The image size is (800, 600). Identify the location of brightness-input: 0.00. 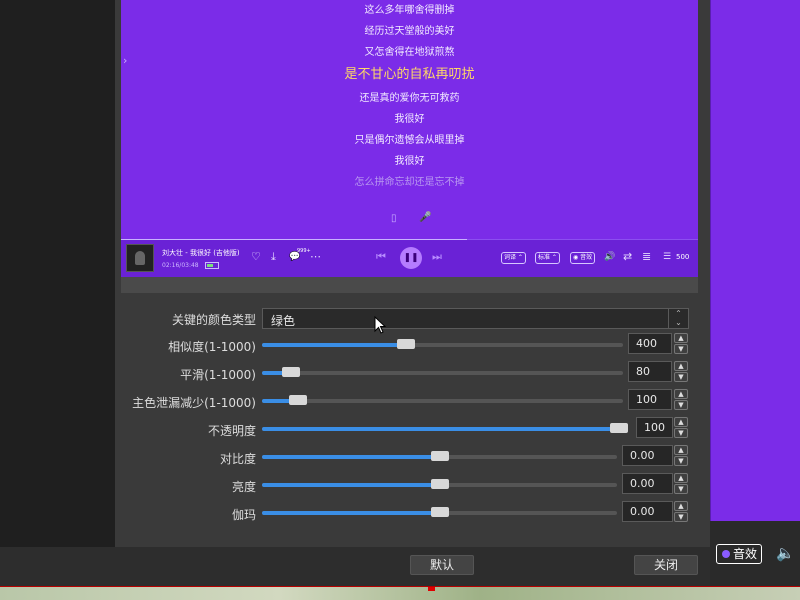
(647, 483).